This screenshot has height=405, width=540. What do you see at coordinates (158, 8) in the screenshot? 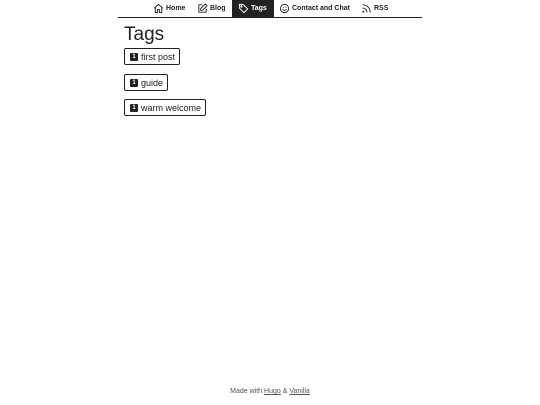
I see `home-icon` at bounding box center [158, 8].